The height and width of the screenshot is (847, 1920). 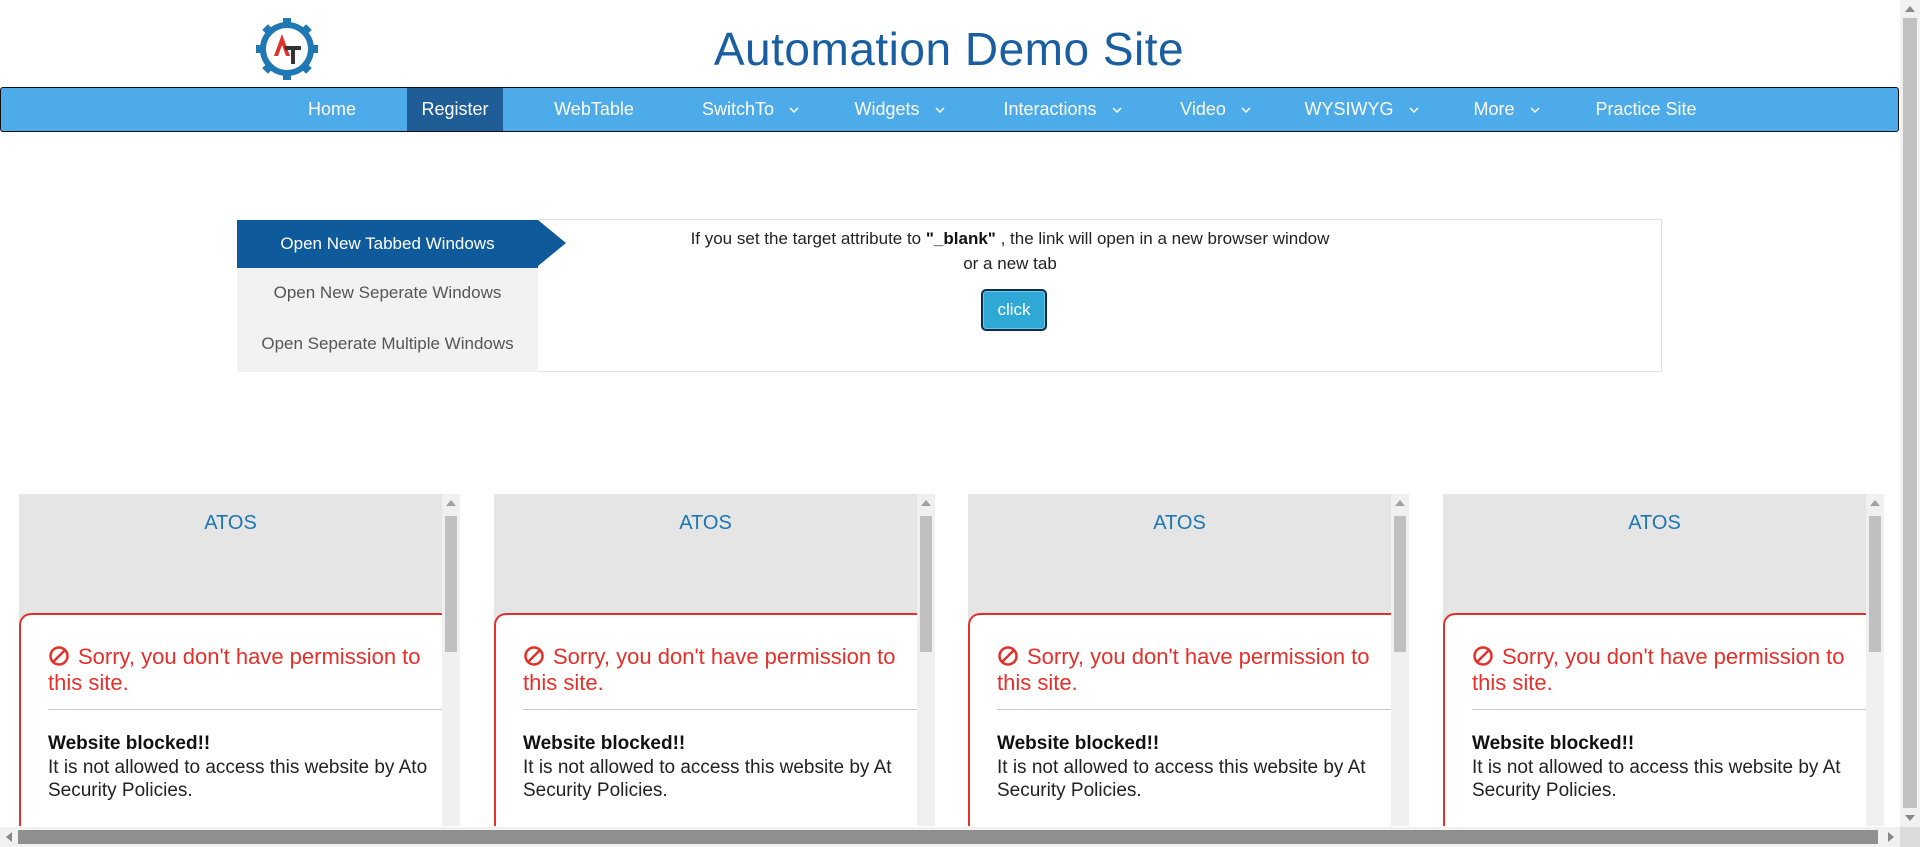 I want to click on nav-home: Home, so click(x=332, y=109).